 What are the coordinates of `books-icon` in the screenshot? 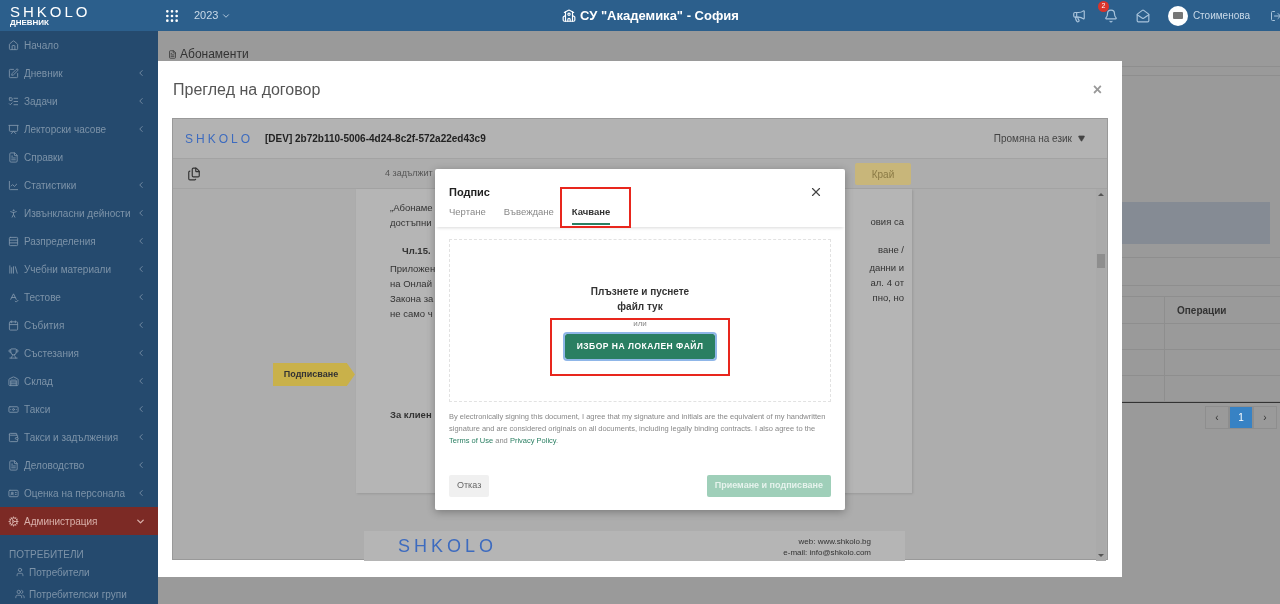 It's located at (13, 269).